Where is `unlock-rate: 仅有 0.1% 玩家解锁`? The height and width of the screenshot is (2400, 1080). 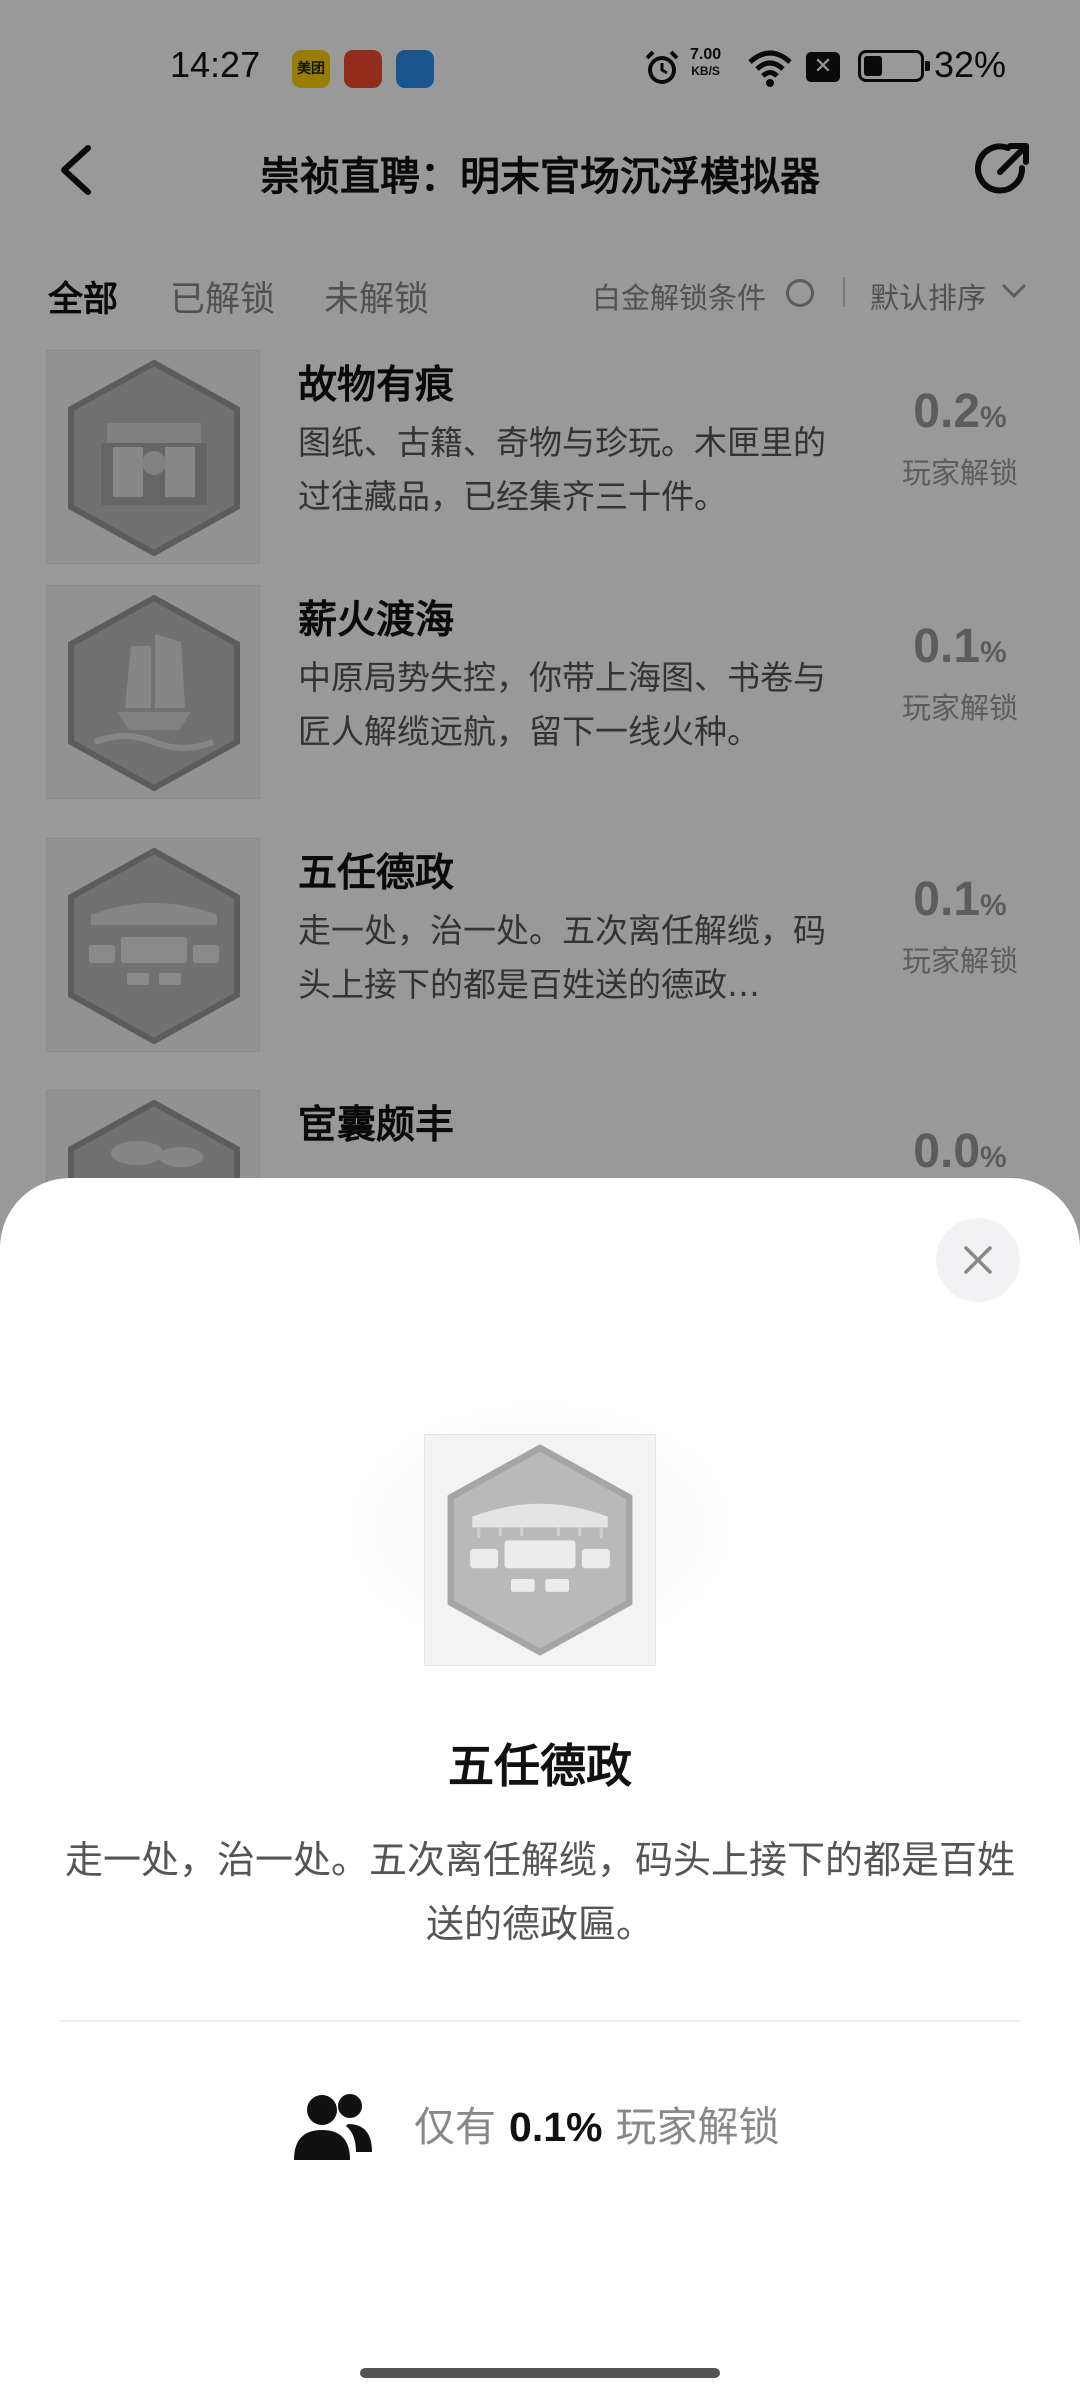
unlock-rate: 仅有 0.1% 玩家解锁 is located at coordinates (597, 2123).